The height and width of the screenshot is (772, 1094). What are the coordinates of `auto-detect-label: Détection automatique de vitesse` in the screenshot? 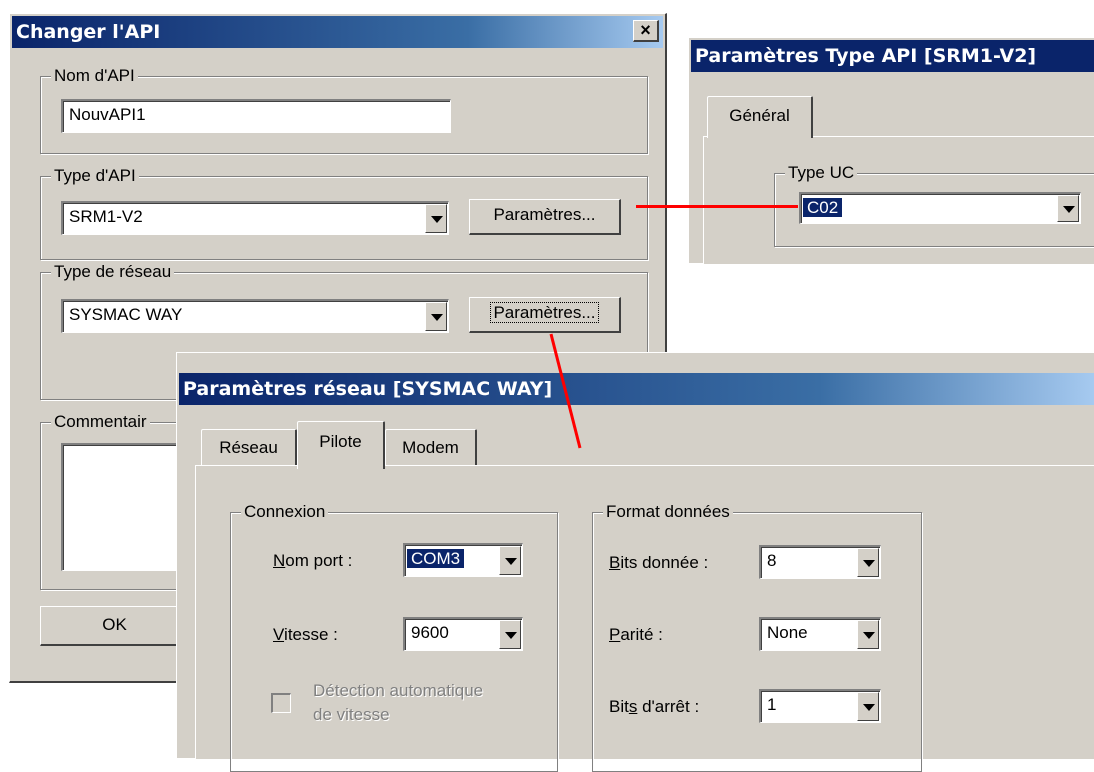 It's located at (398, 703).